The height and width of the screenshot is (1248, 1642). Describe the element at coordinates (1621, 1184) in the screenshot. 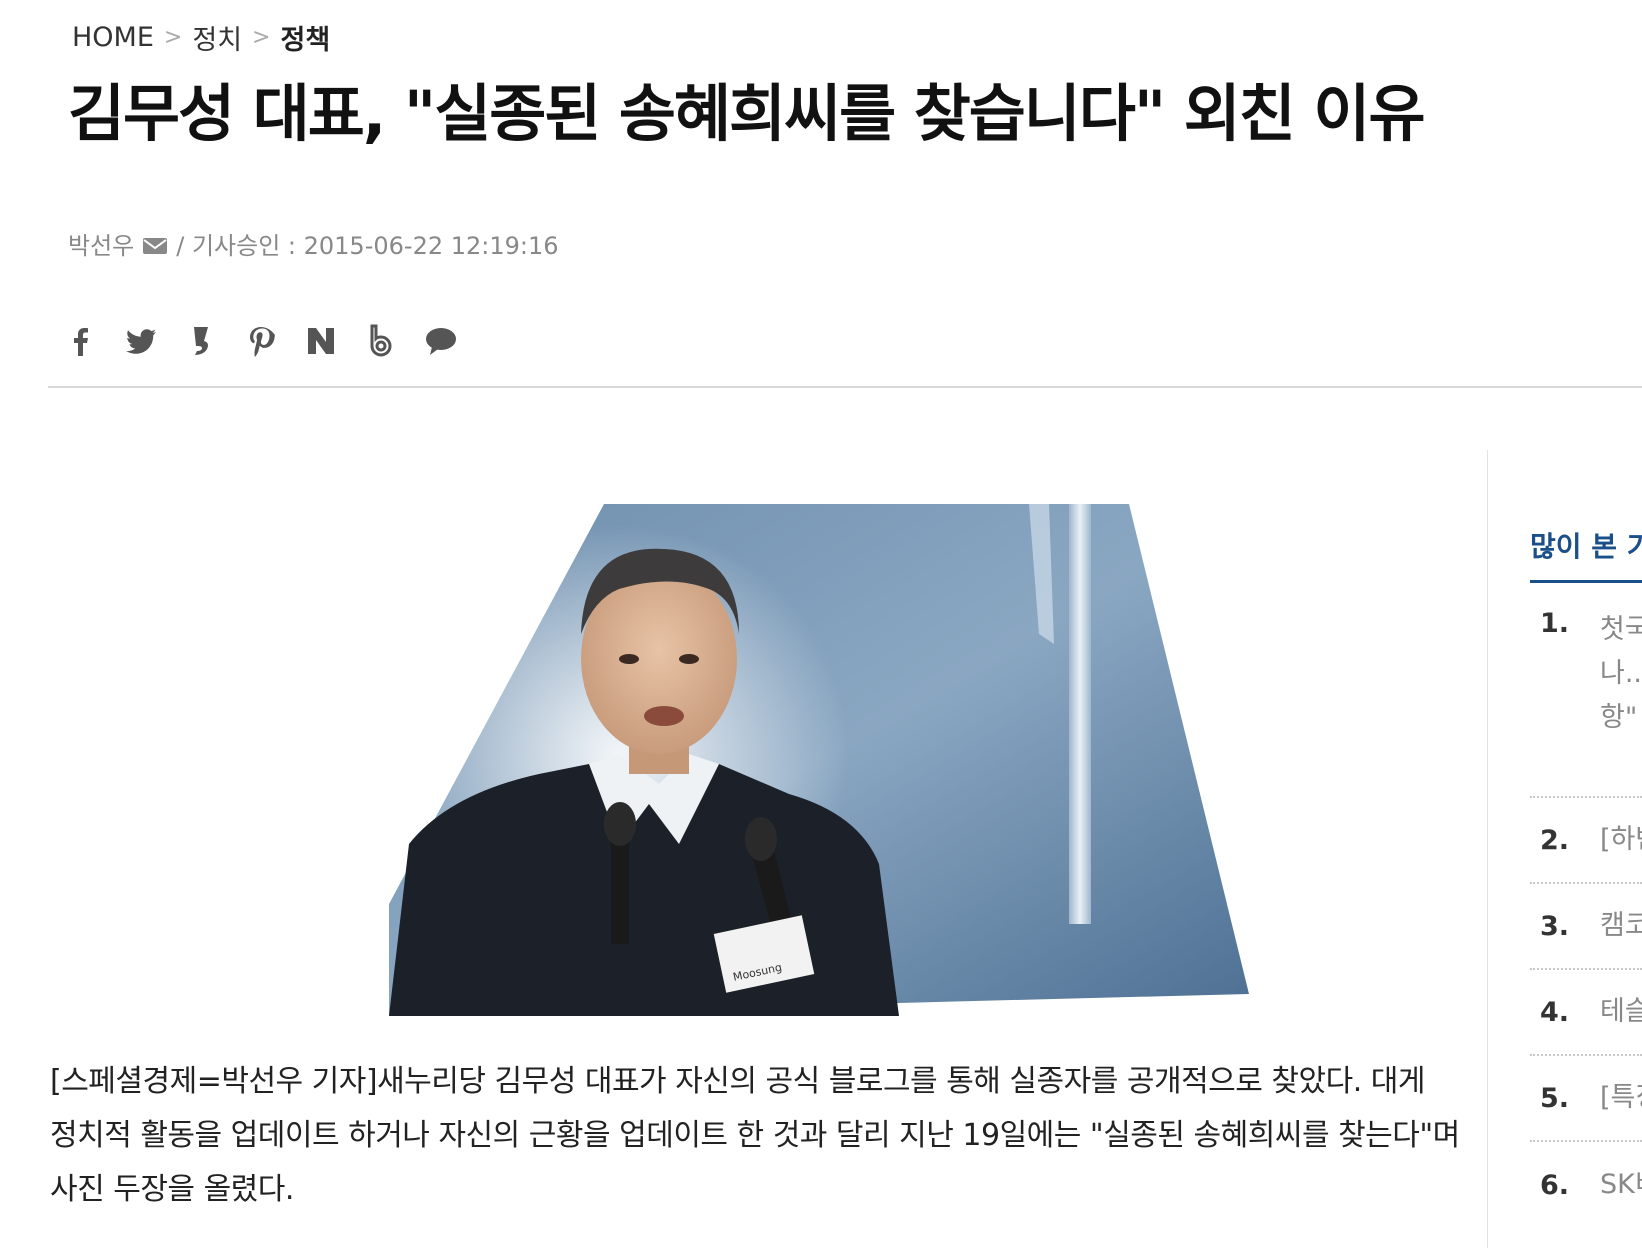

I see `item-headline: SK비` at that location.